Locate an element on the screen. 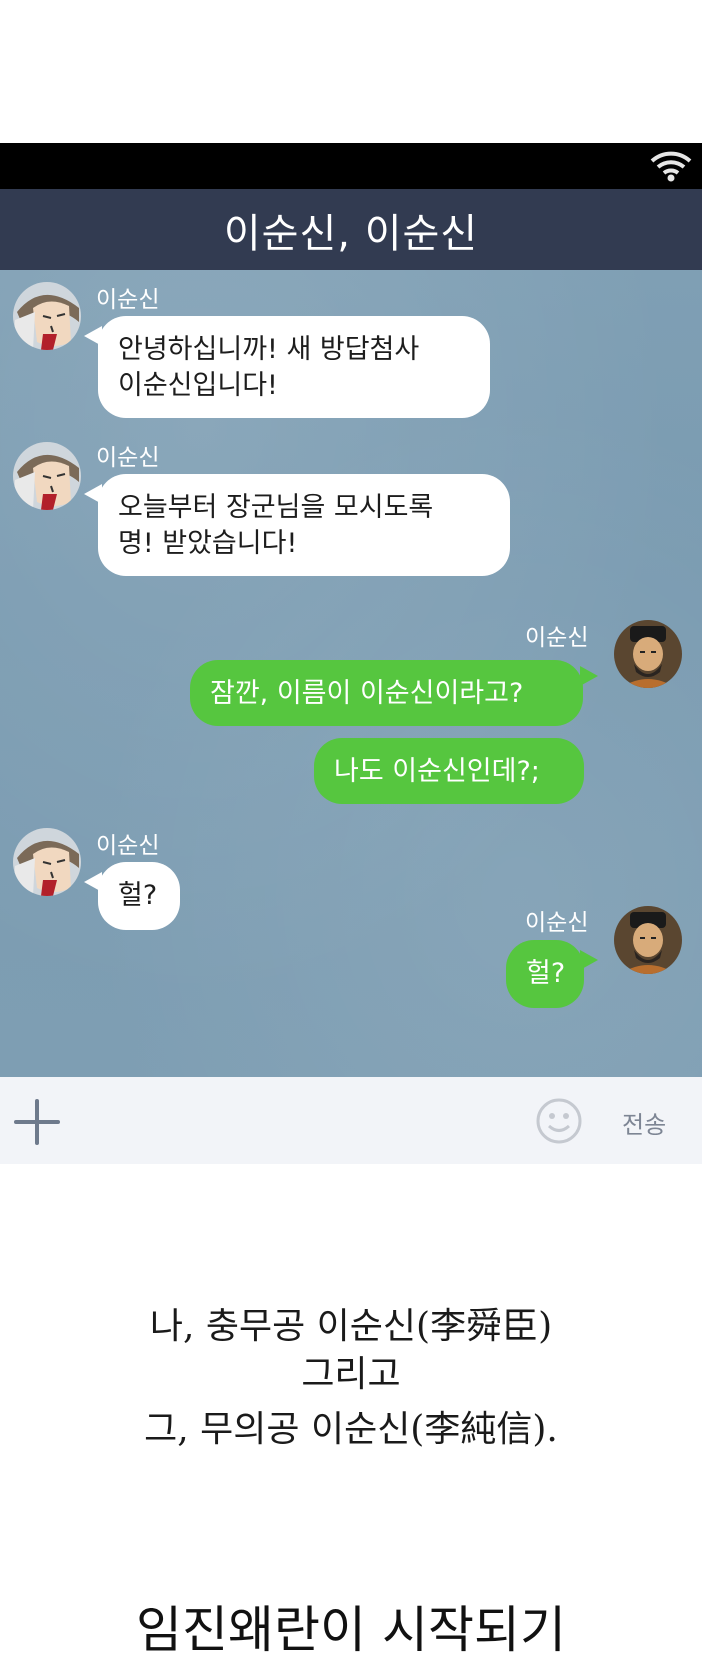 The height and width of the screenshot is (1676, 702). send-button: 전송 is located at coordinates (644, 1122).